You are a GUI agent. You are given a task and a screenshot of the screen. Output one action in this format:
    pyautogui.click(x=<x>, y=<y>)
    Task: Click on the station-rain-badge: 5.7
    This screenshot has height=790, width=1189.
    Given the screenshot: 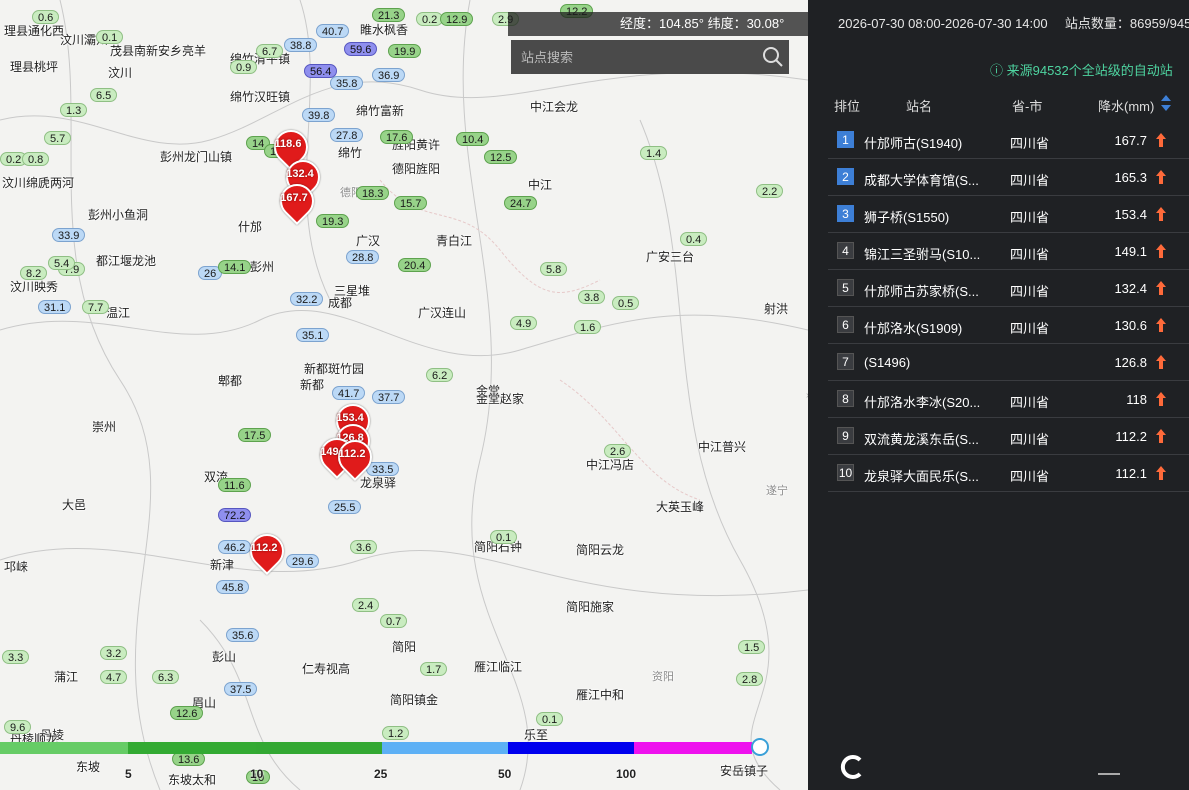 What is the action you would take?
    pyautogui.click(x=58, y=138)
    